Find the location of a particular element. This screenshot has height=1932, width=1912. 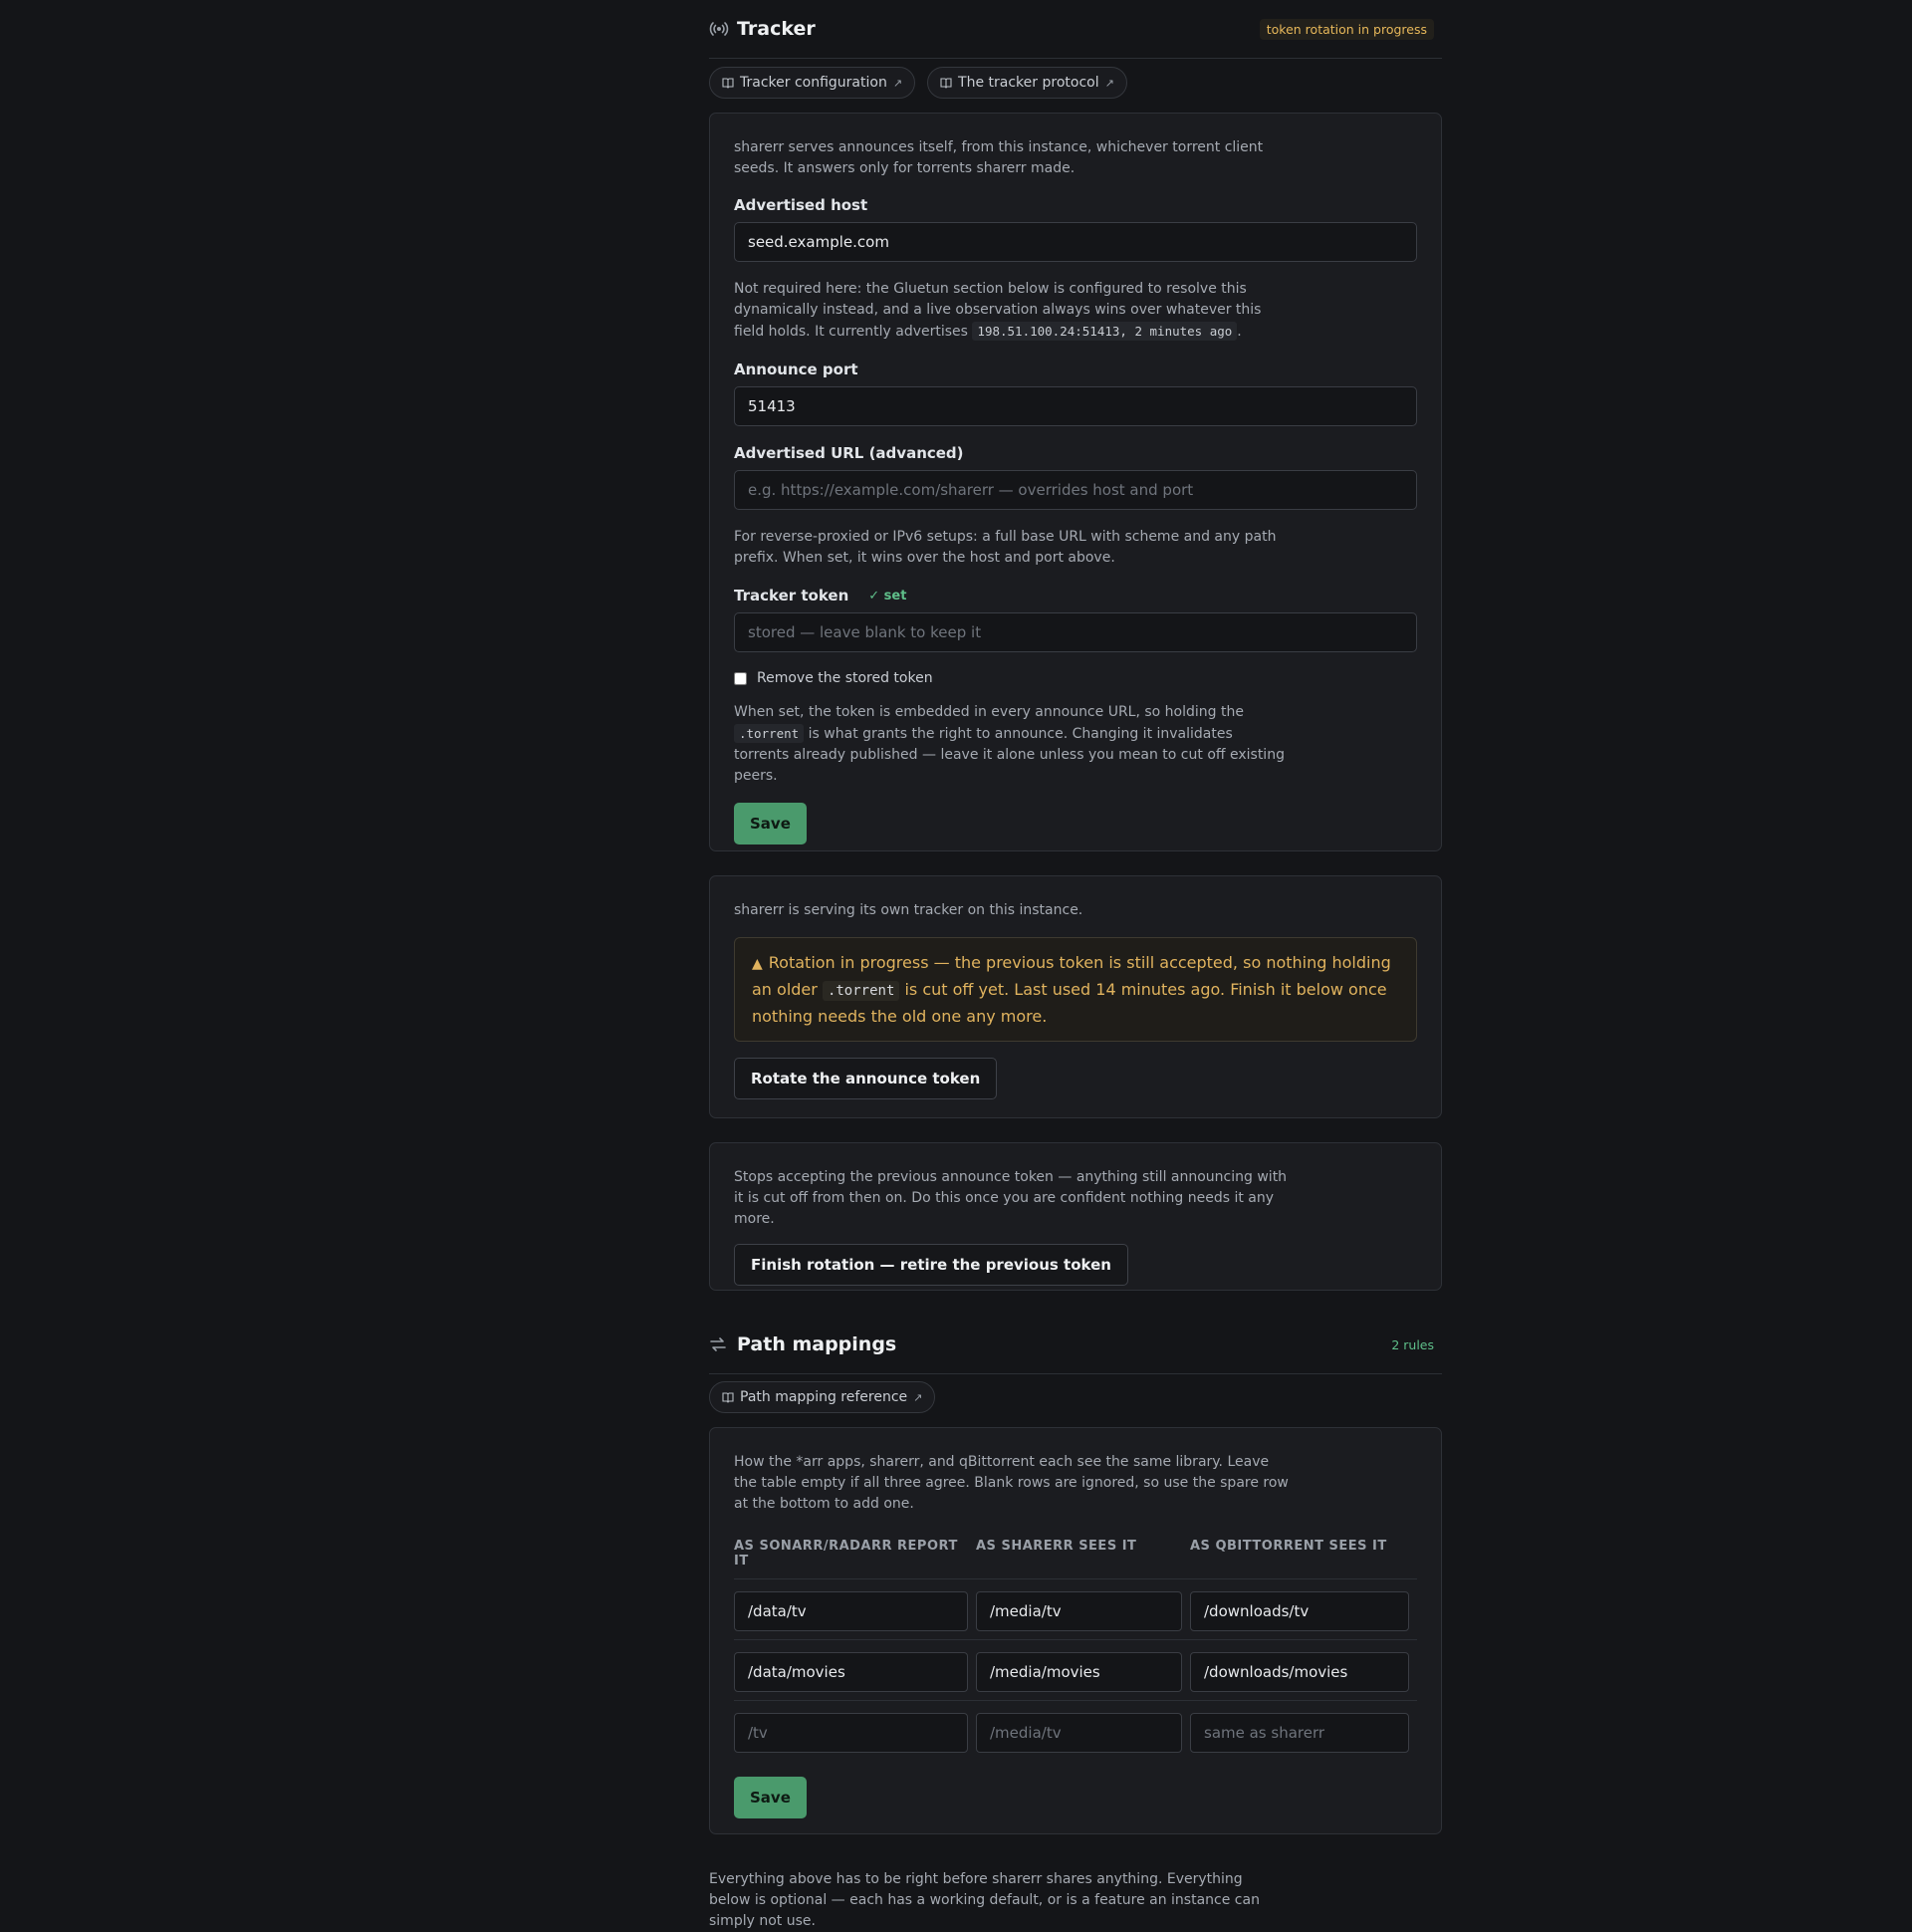

rotation-status-badge: token rotation in progress is located at coordinates (1346, 29).